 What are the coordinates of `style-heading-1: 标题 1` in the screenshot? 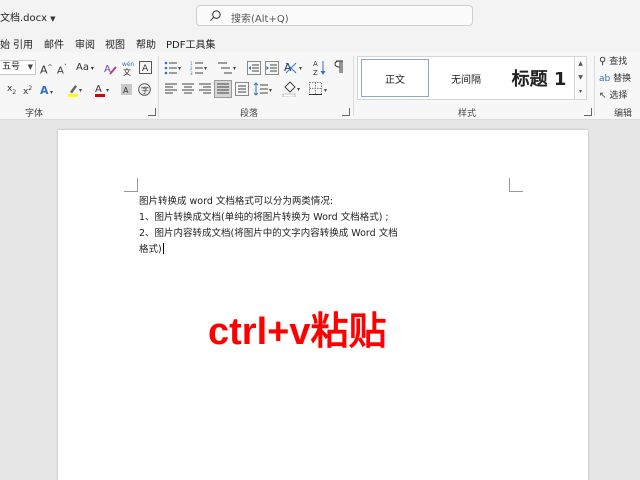 It's located at (539, 78).